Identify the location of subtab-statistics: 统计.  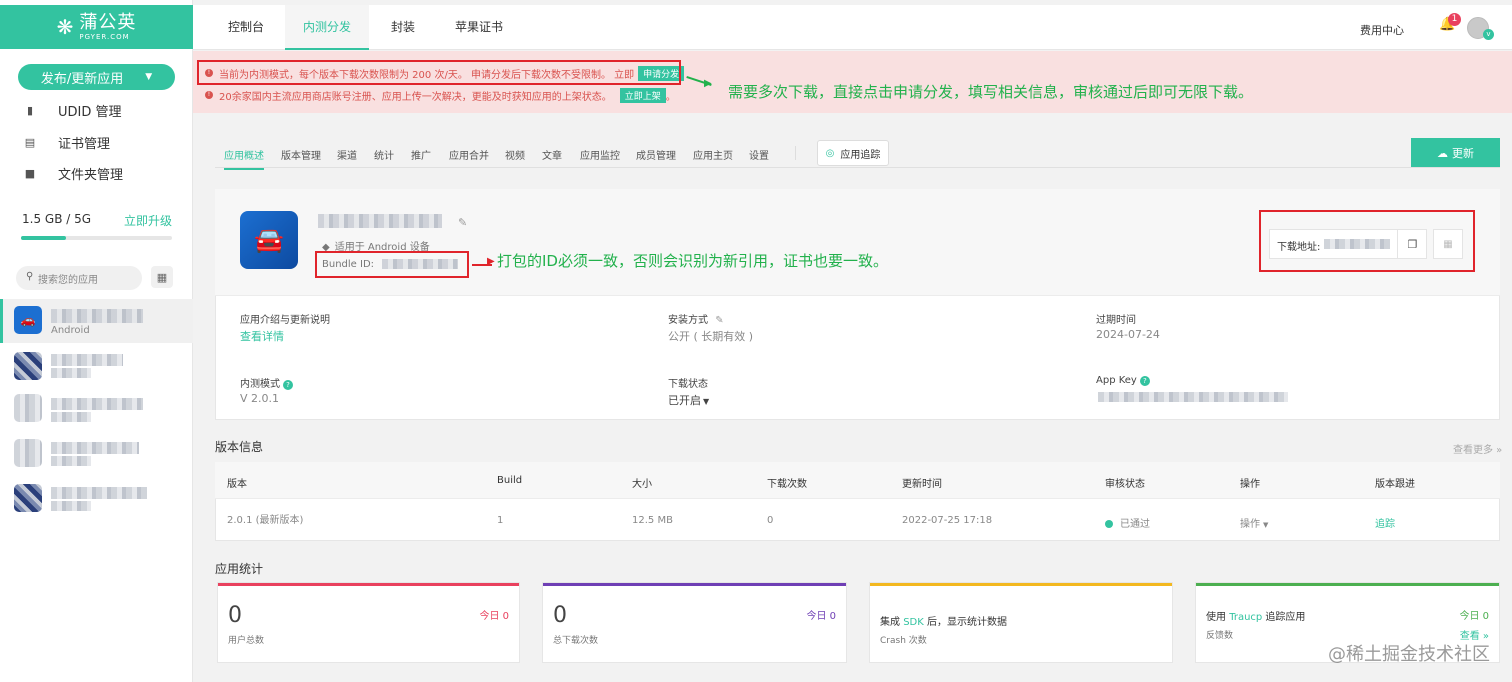
(384, 154).